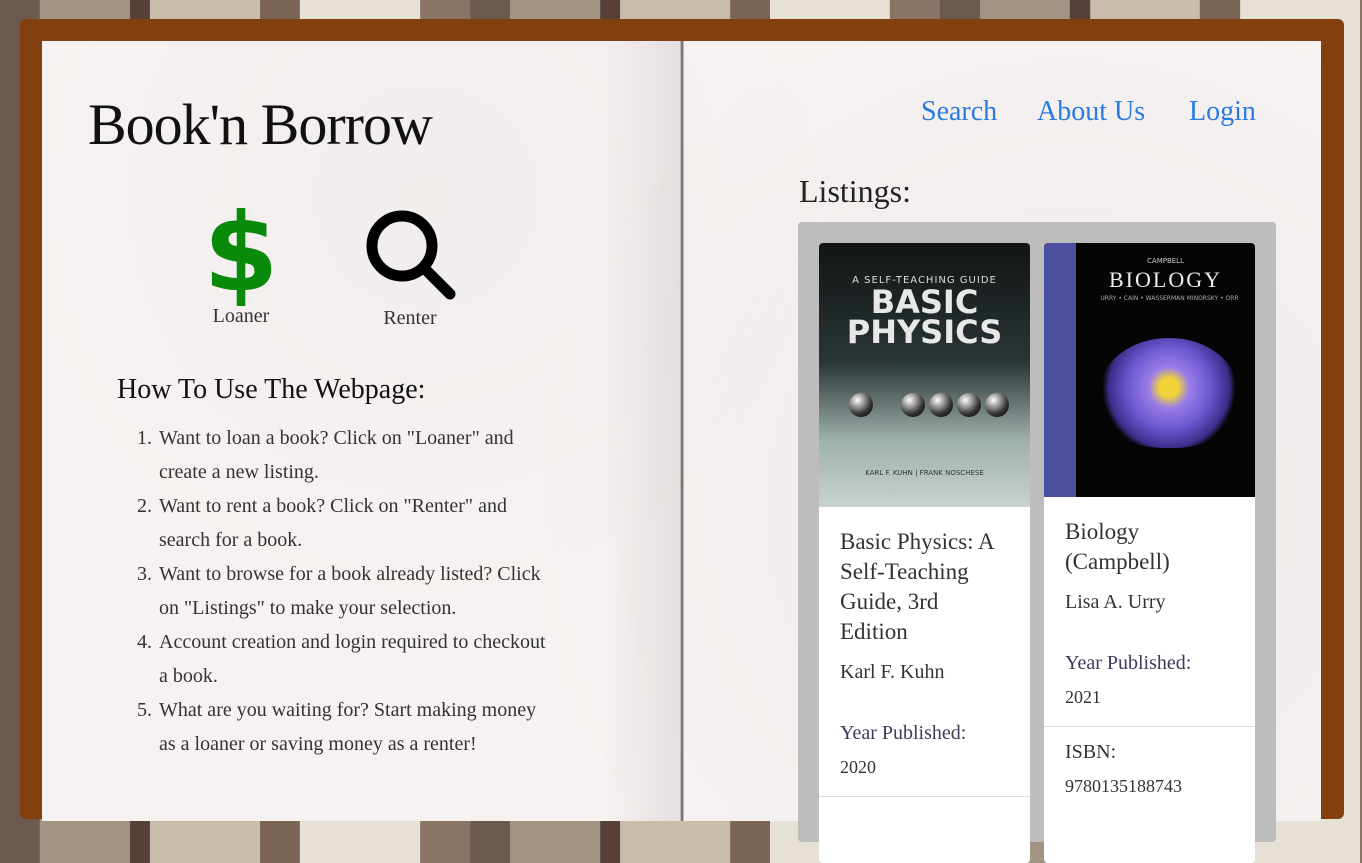  Describe the element at coordinates (1091, 752) in the screenshot. I see `isbn-label: ISBN:` at that location.